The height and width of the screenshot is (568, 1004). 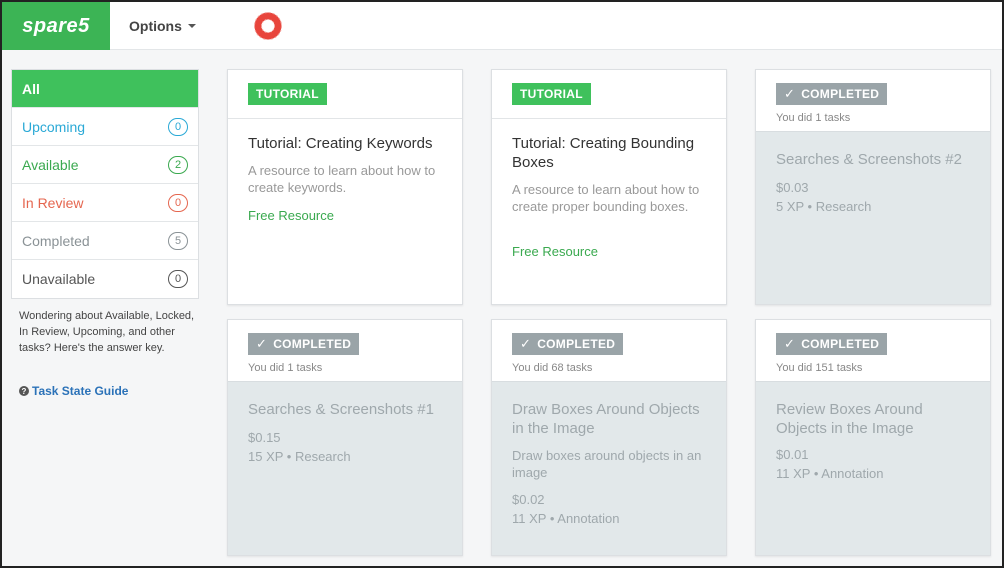 I want to click on card-price: $0.02, so click(x=528, y=499).